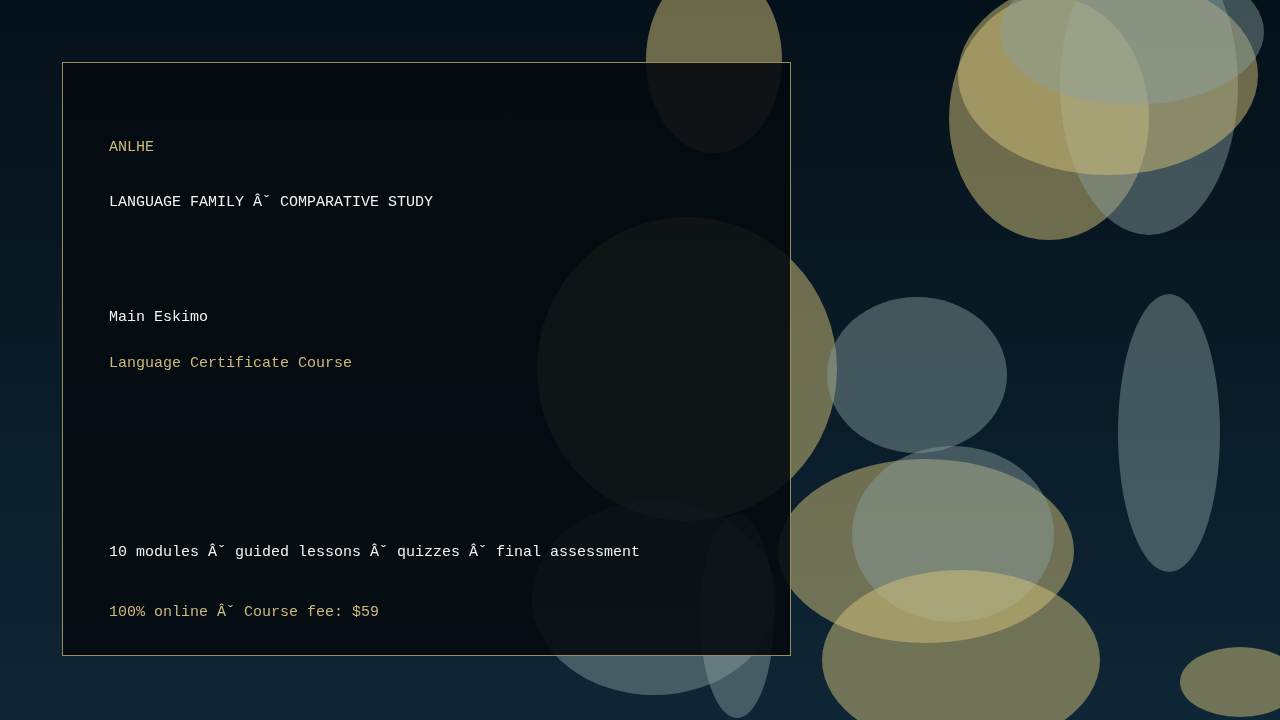 Image resolution: width=1280 pixels, height=720 pixels. I want to click on brand-name: ANLHE, so click(131, 148).